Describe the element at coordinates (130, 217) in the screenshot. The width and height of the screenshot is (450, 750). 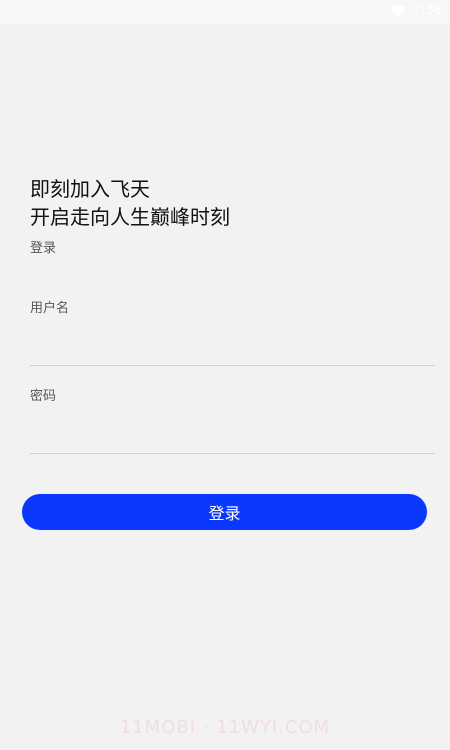
I see `headline-line-2: 开启走向人生巅峰时刻` at that location.